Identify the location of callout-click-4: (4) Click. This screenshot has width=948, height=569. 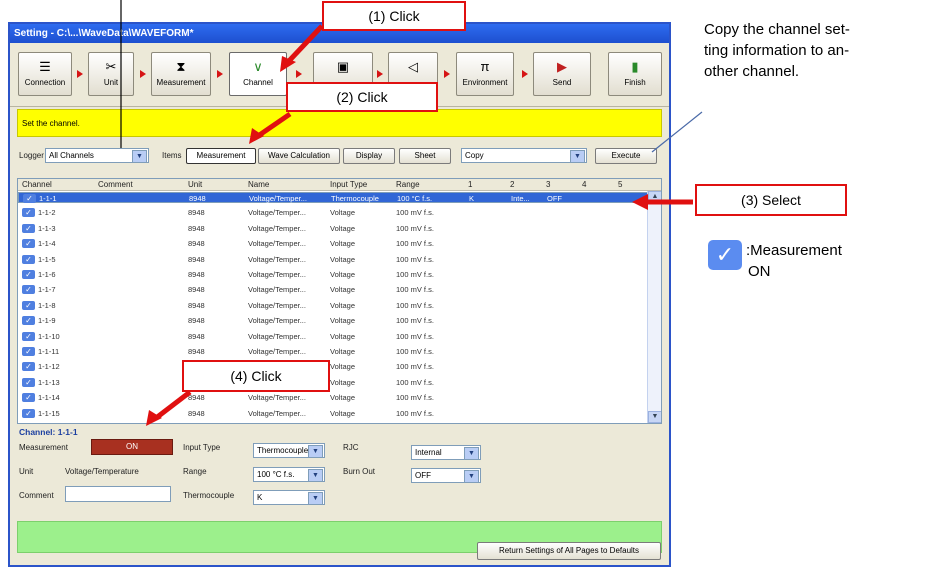
(256, 376).